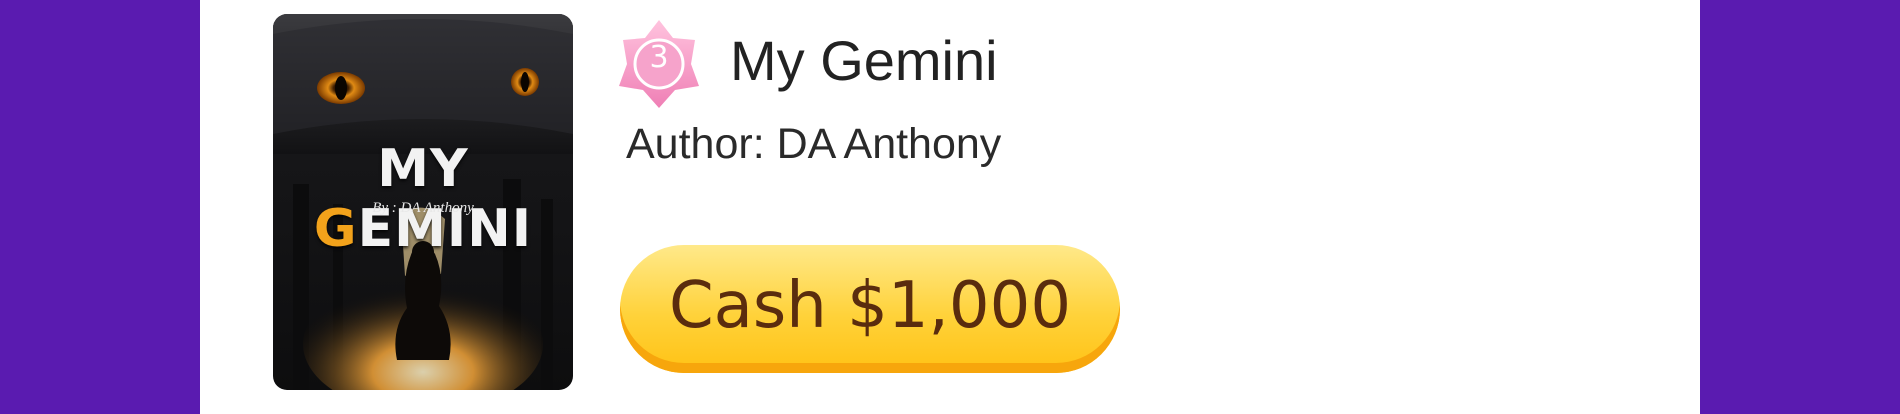 The image size is (1900, 414). What do you see at coordinates (870, 306) in the screenshot?
I see `cash-button-label: Cash $1,000` at bounding box center [870, 306].